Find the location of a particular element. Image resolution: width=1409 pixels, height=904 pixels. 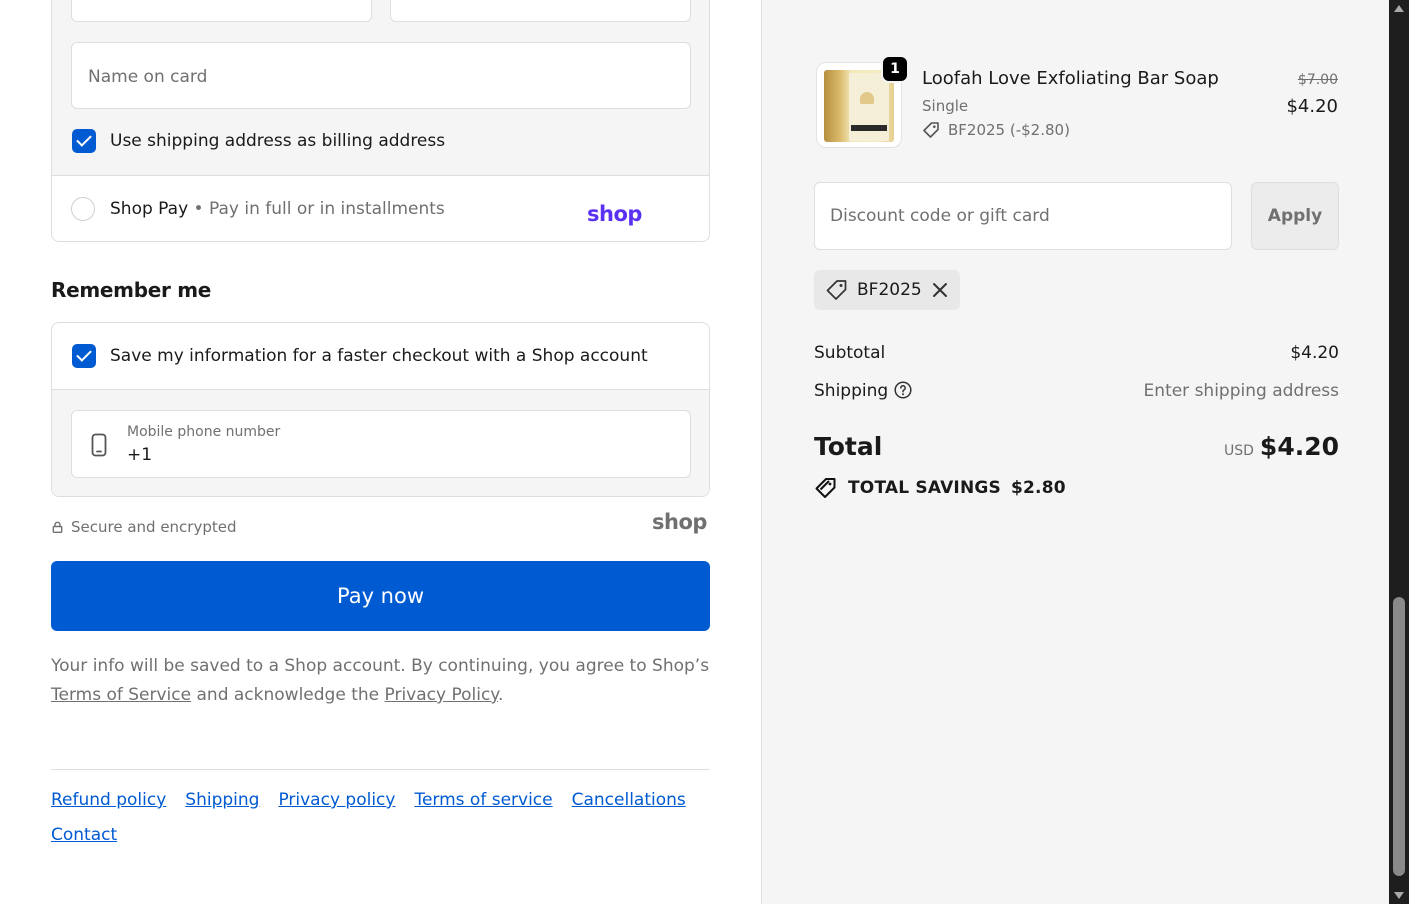

mobile-phone-value: +1 is located at coordinates (140, 455).